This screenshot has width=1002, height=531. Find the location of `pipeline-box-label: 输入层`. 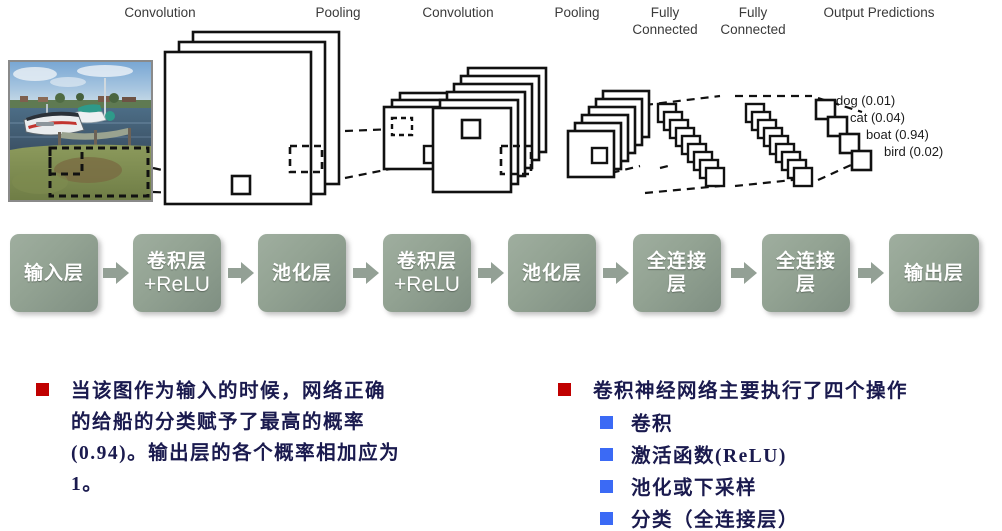

pipeline-box-label: 输入层 is located at coordinates (53, 273).